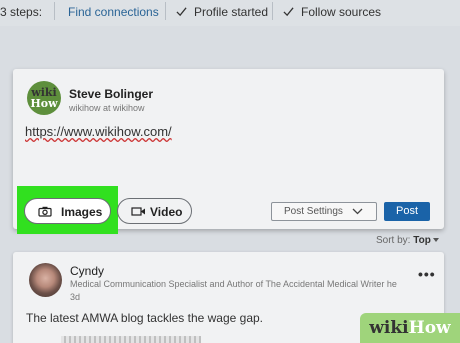  Describe the element at coordinates (389, 328) in the screenshot. I see `watermark-text: wiki` at that location.